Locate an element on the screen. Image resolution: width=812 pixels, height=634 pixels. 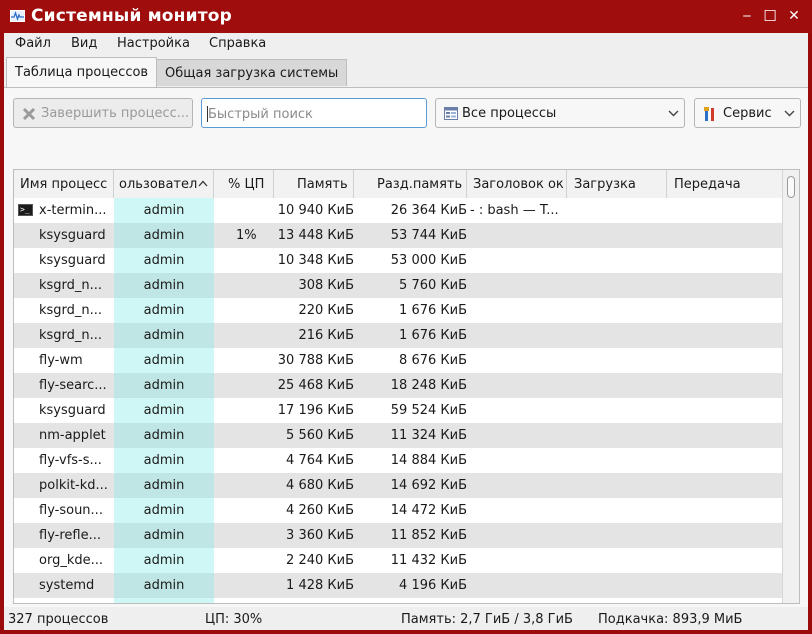
cell-shared-memory: 11 852 КиБ is located at coordinates (428, 535).